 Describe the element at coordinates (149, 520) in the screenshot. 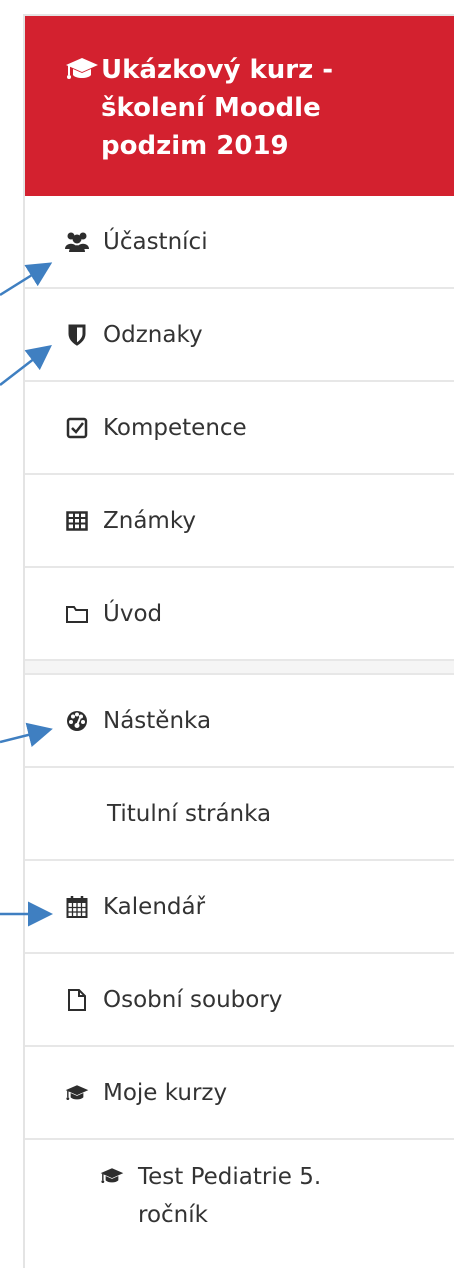

I see `nav-label-grades: Známky` at that location.